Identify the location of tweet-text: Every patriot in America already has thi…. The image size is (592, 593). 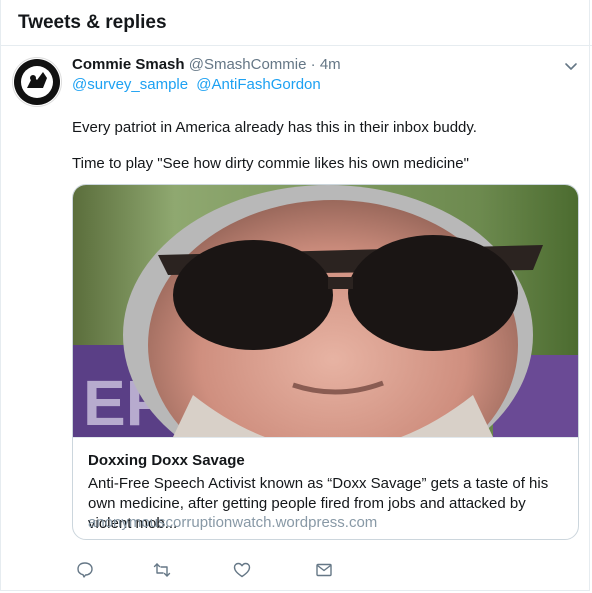
(322, 154).